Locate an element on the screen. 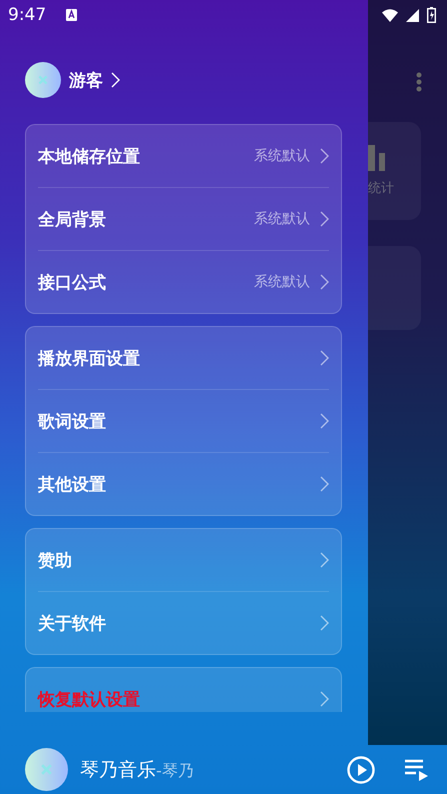 The height and width of the screenshot is (794, 447). settings-item: 本地储存位置 系统默认 is located at coordinates (183, 156).